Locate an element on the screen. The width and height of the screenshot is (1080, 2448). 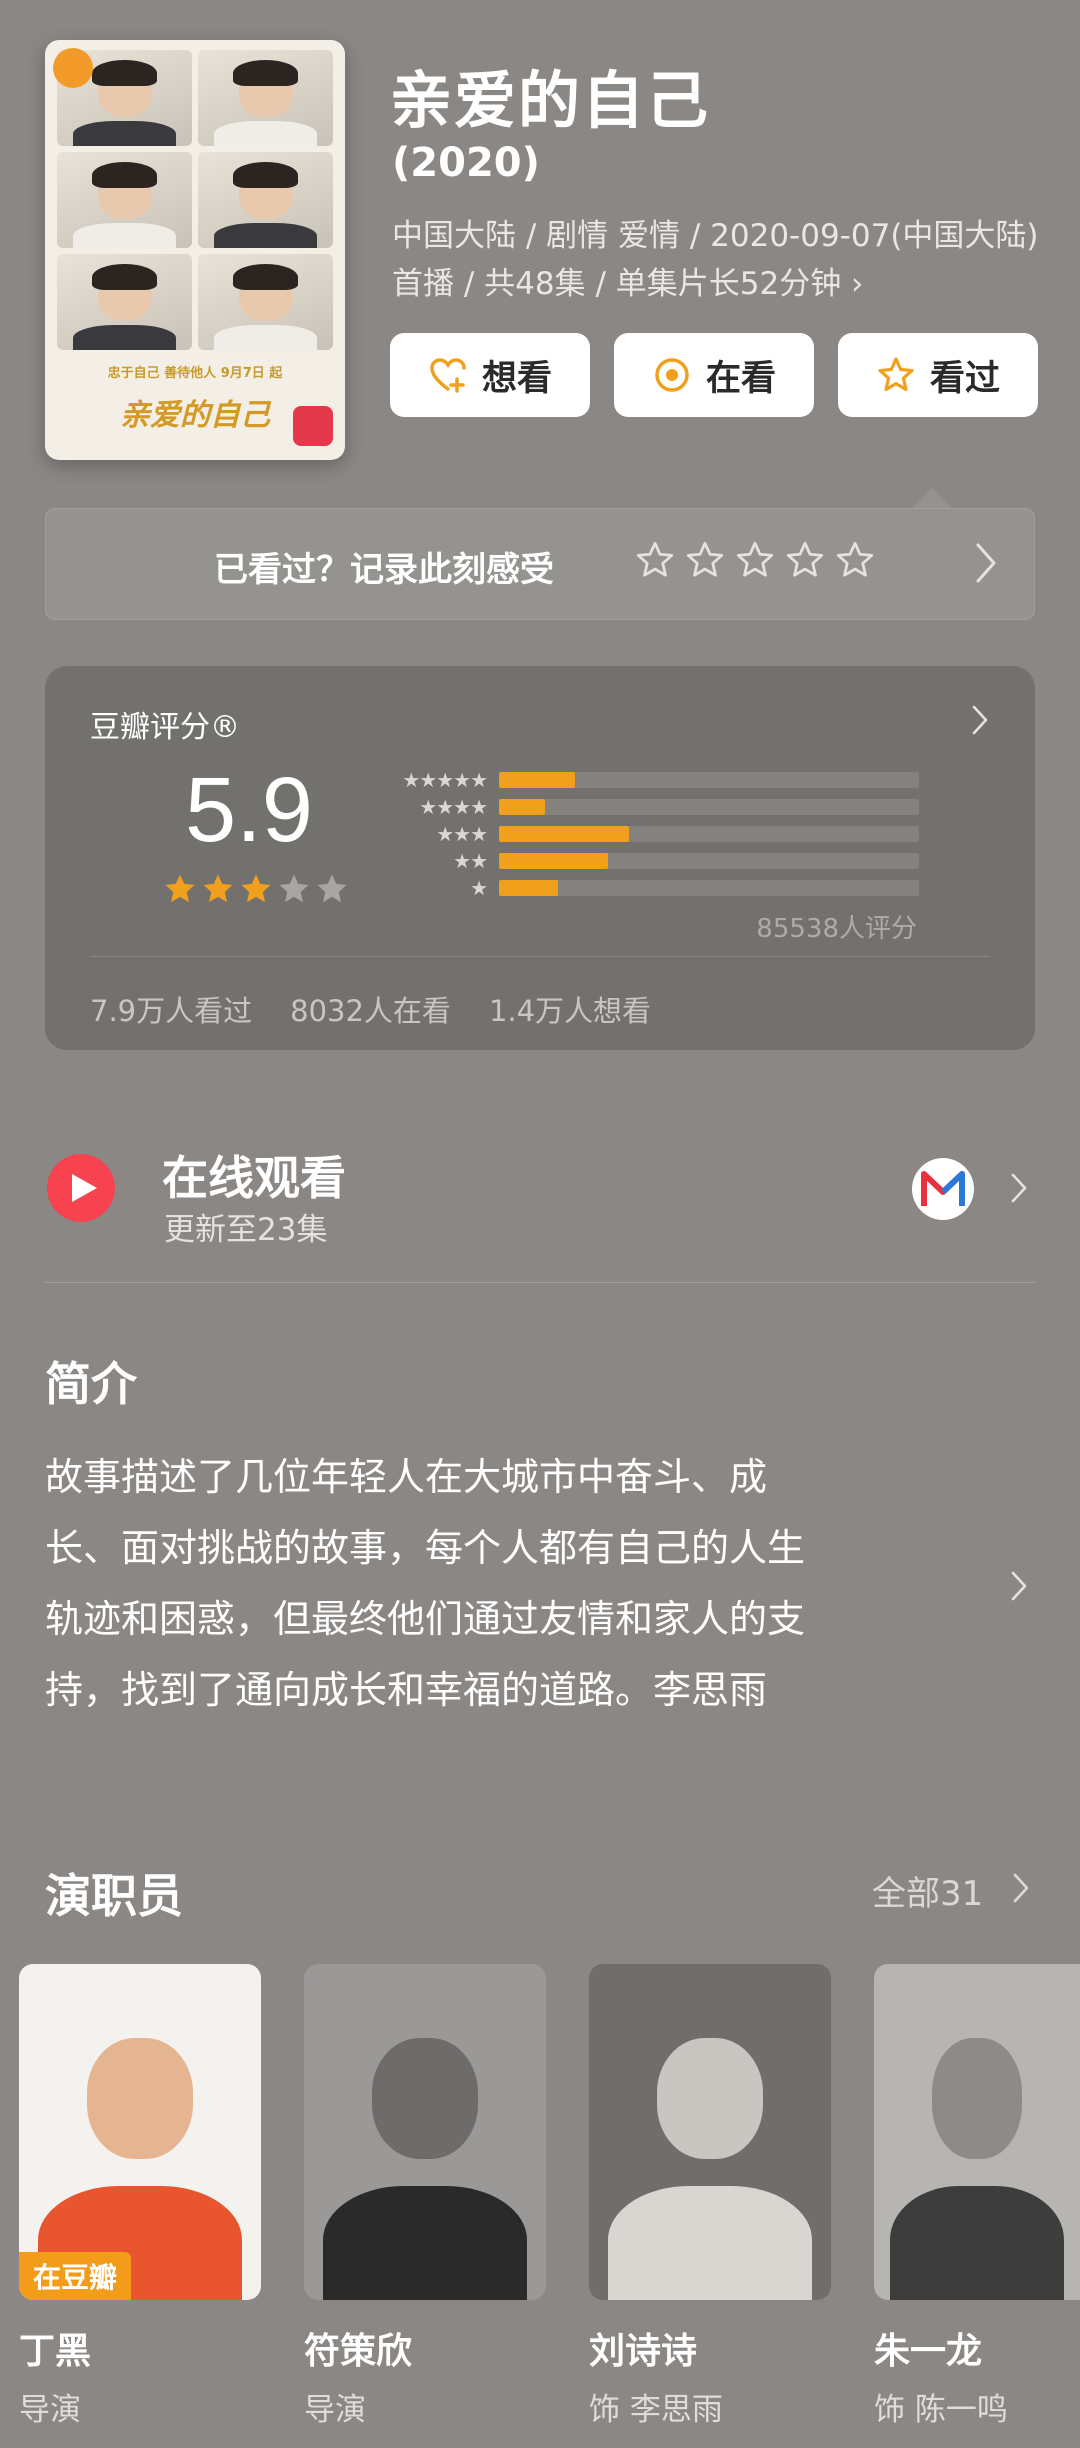
distribution-row: ★★★ is located at coordinates (648, 833).